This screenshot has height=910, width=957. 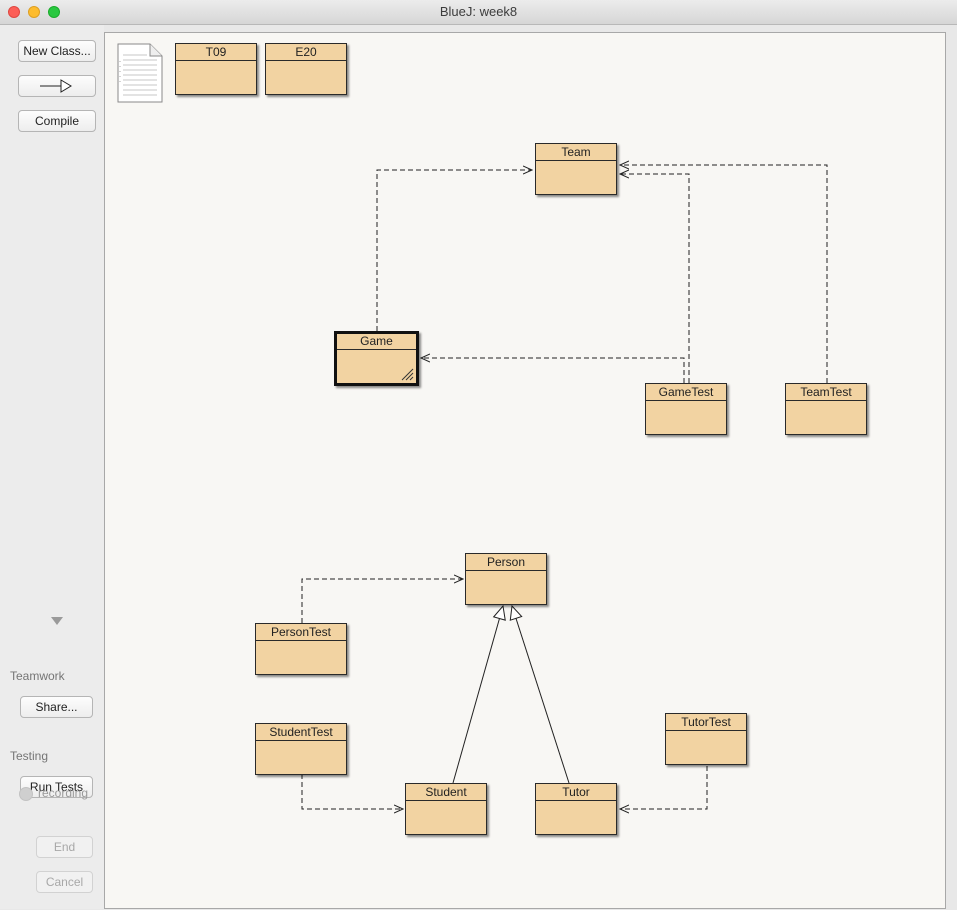 I want to click on new-inheritance-arrow-button, so click(x=57, y=86).